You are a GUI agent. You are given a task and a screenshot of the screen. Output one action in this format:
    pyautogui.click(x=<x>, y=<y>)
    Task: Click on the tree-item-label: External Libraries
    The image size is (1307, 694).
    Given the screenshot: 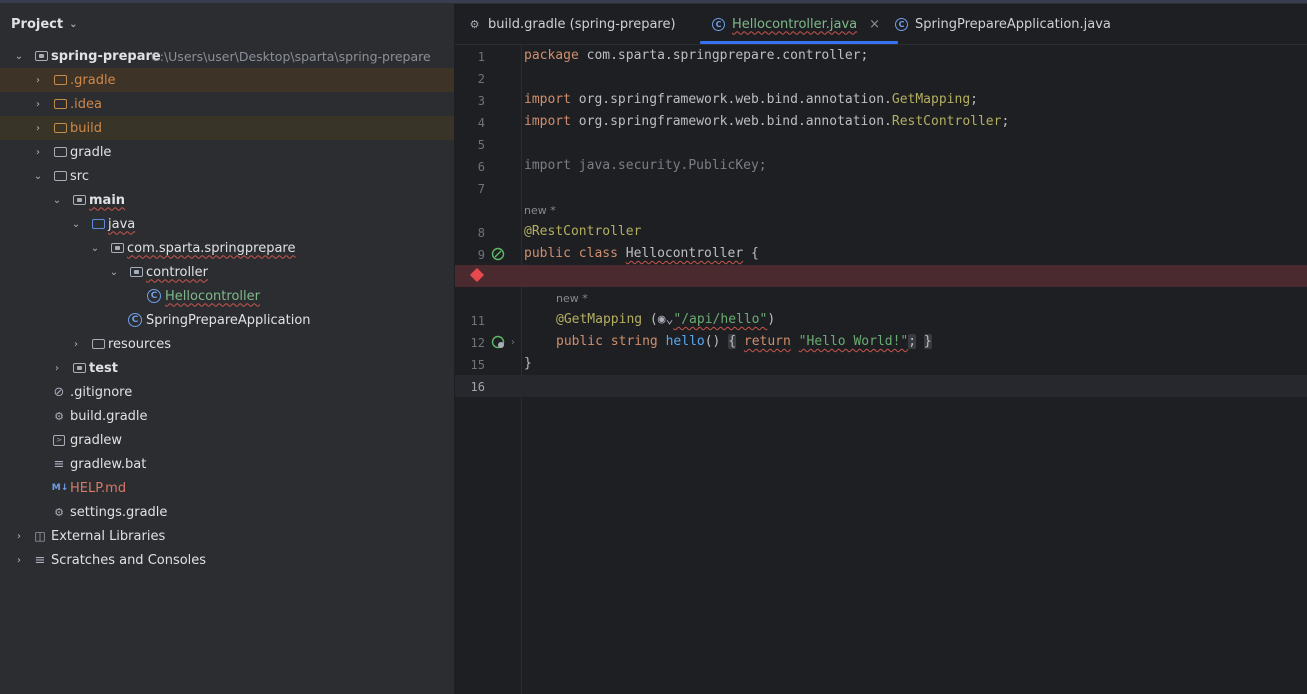 What is the action you would take?
    pyautogui.click(x=108, y=536)
    